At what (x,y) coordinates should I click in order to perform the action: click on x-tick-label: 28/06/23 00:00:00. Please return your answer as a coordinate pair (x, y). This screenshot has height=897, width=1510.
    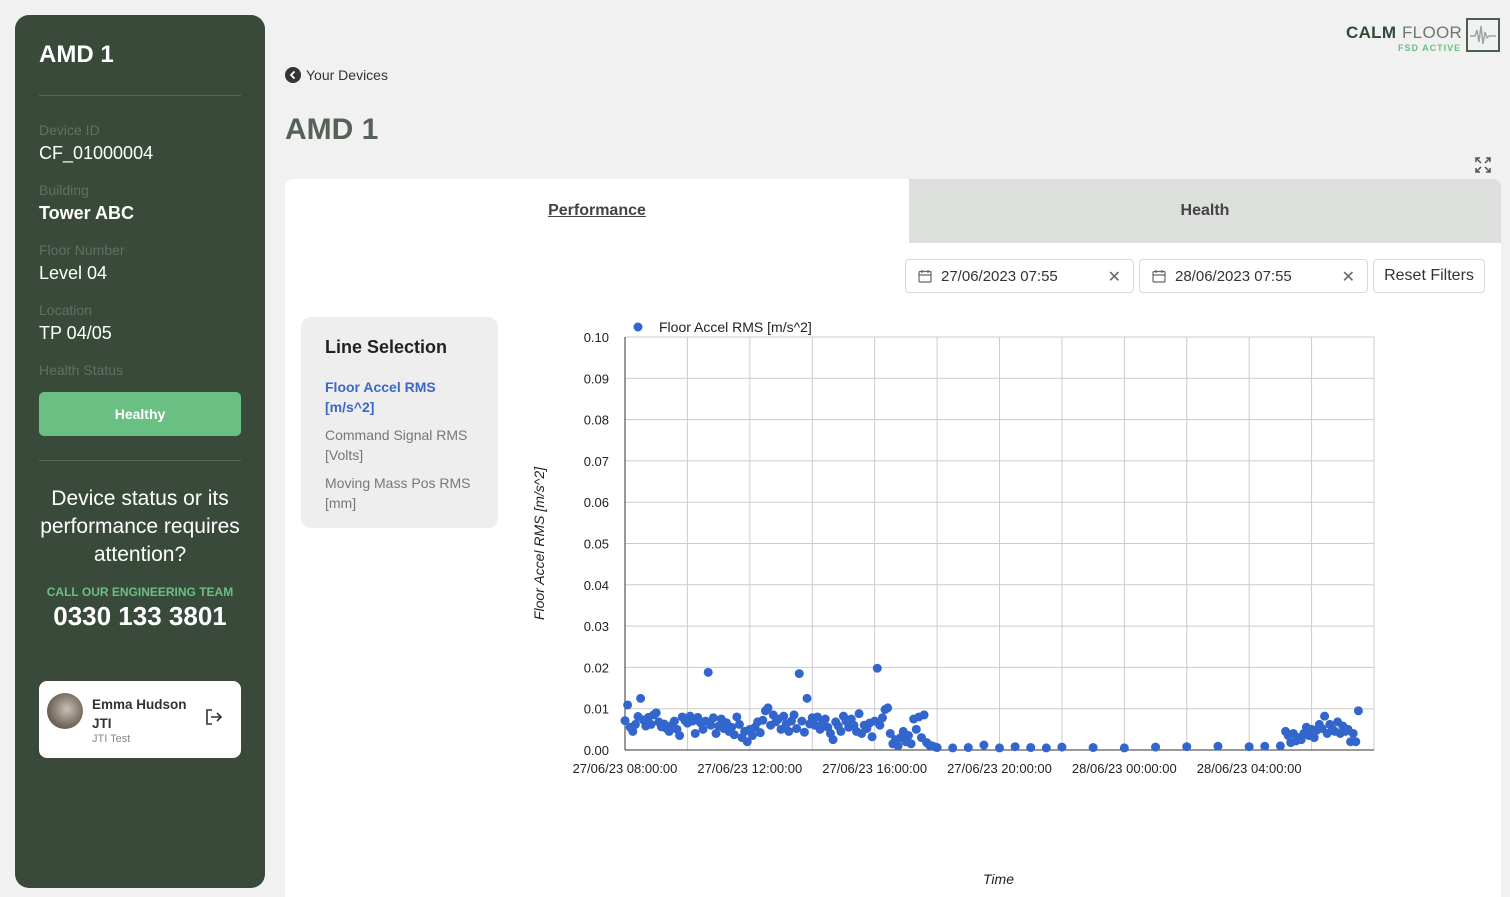
    Looking at the image, I should click on (1124, 768).